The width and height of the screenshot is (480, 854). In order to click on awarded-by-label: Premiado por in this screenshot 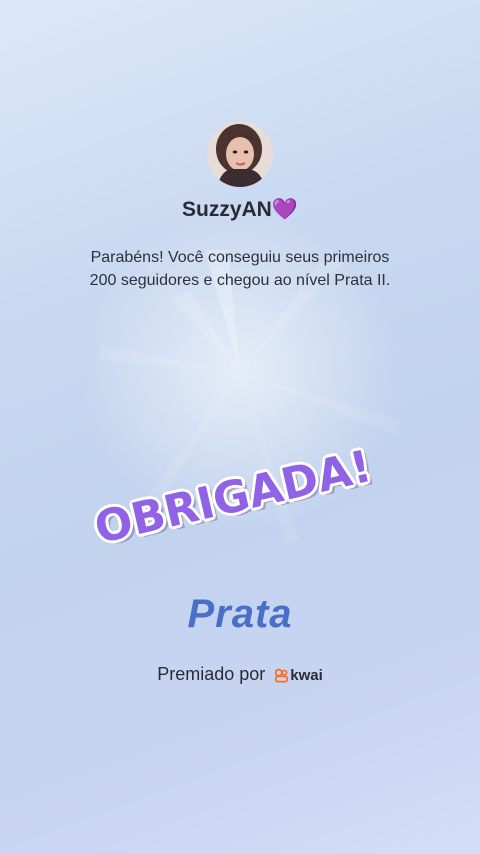, I will do `click(211, 674)`.